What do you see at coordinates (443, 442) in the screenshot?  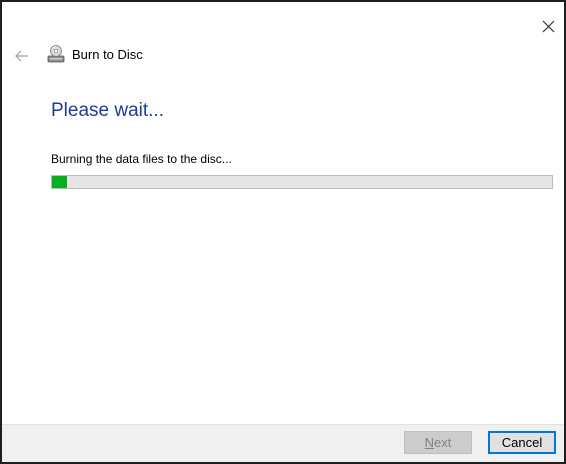 I see `next-label: ext` at bounding box center [443, 442].